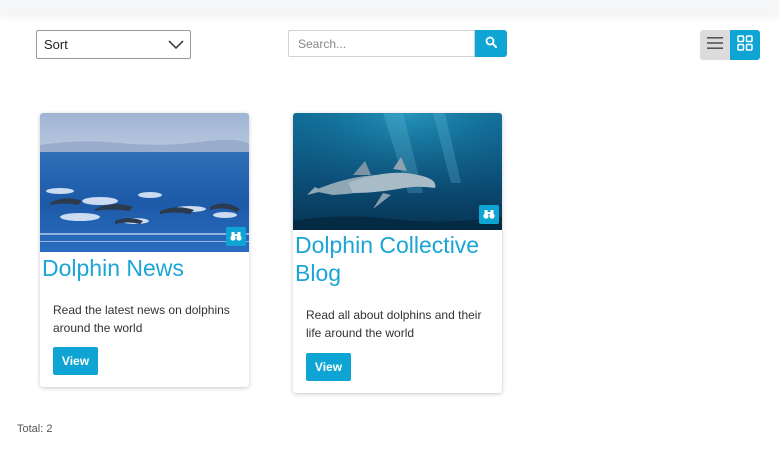 The image size is (779, 460). I want to click on card-title: Dolphin Collective Blog, so click(397, 259).